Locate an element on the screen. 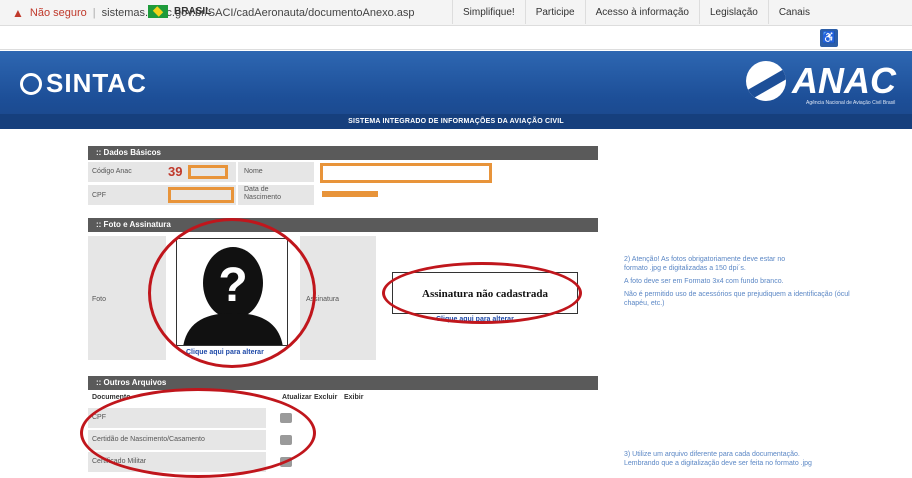 The height and width of the screenshot is (478, 912). gov-bar is located at coordinates (456, 38).